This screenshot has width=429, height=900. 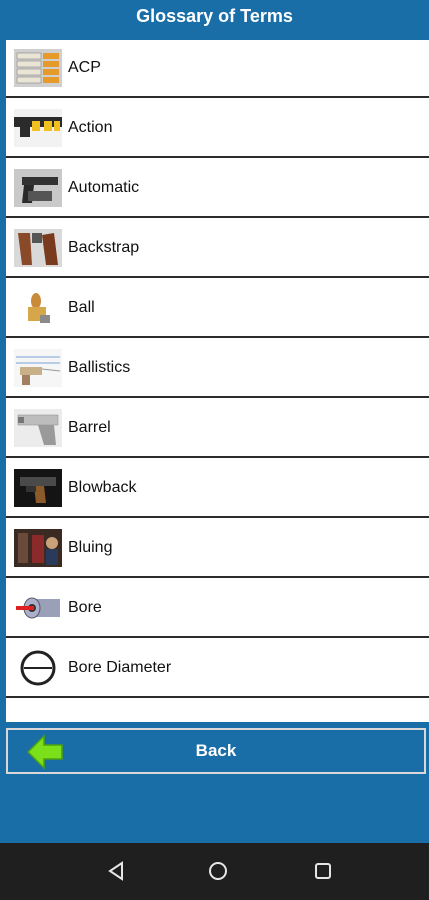 I want to click on list-item-partial, so click(x=217, y=711).